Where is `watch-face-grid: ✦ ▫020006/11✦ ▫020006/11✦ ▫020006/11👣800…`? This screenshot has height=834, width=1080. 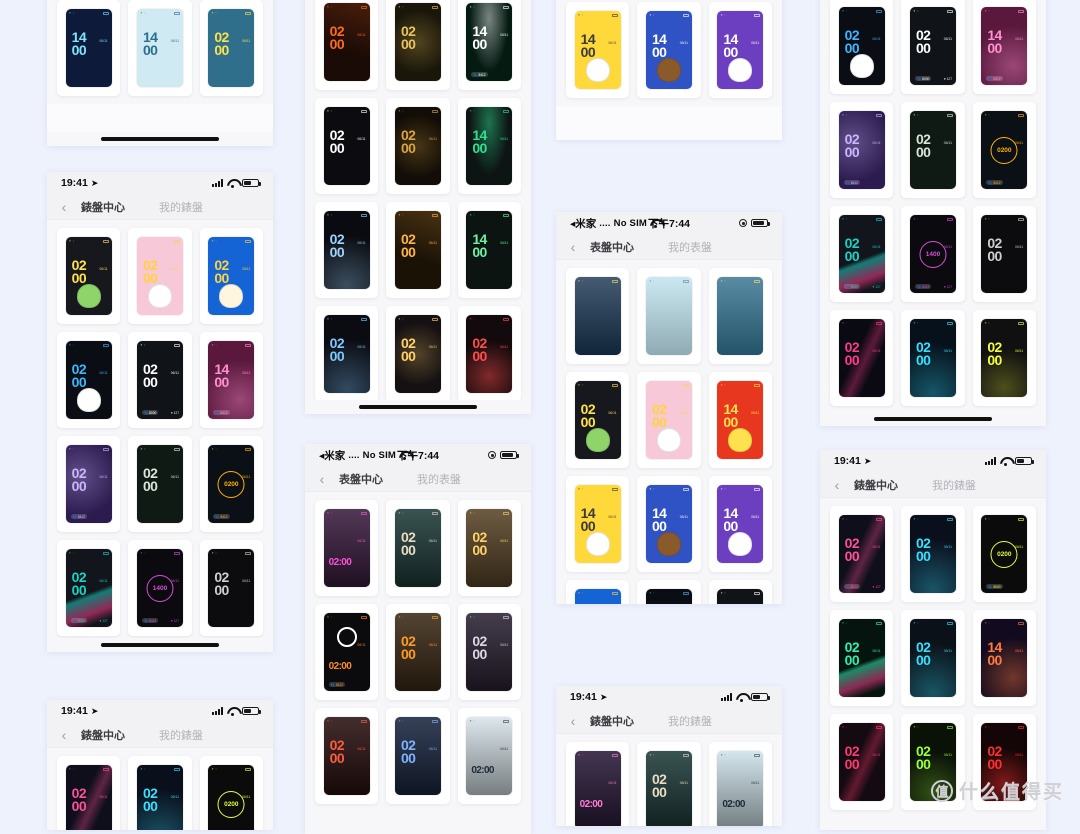
watch-face-grid: ✦ ▫020006/11✦ ▫020006/11✦ ▫020006/11👣800… is located at coordinates (160, 789).